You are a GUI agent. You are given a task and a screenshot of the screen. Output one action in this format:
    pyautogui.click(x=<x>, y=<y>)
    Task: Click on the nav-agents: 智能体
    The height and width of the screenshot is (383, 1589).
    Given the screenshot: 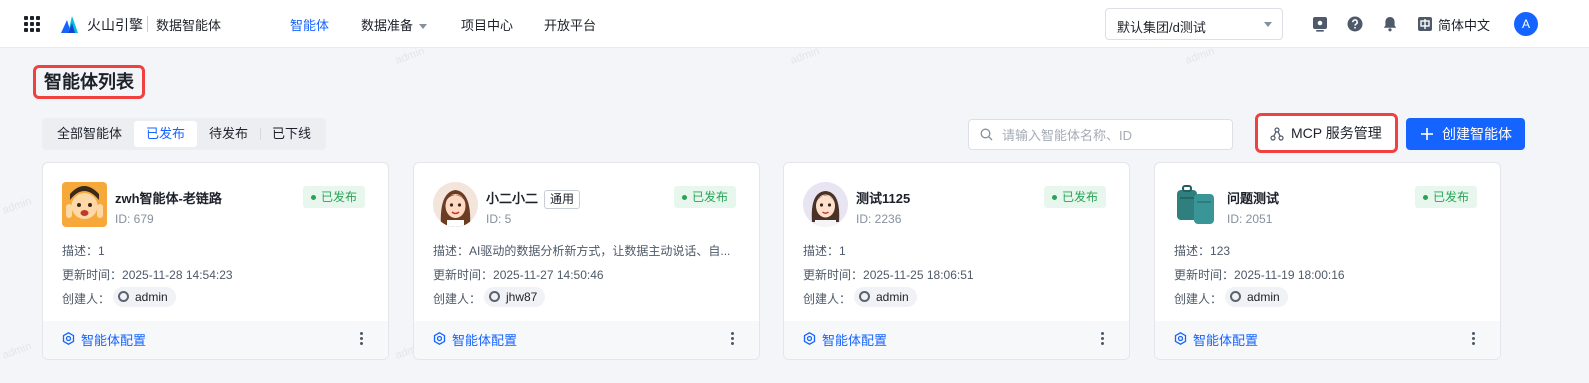 What is the action you would take?
    pyautogui.click(x=309, y=24)
    